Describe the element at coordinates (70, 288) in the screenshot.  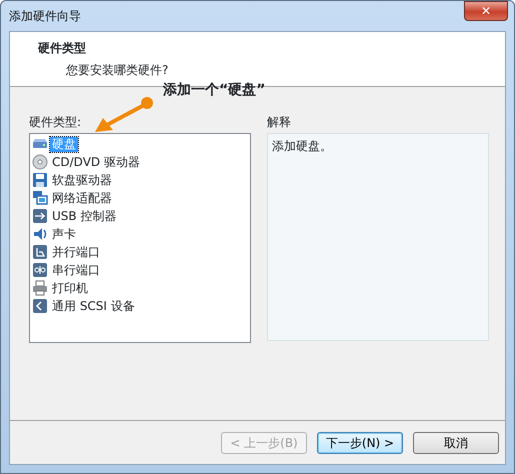
I see `list-item: 打印机` at that location.